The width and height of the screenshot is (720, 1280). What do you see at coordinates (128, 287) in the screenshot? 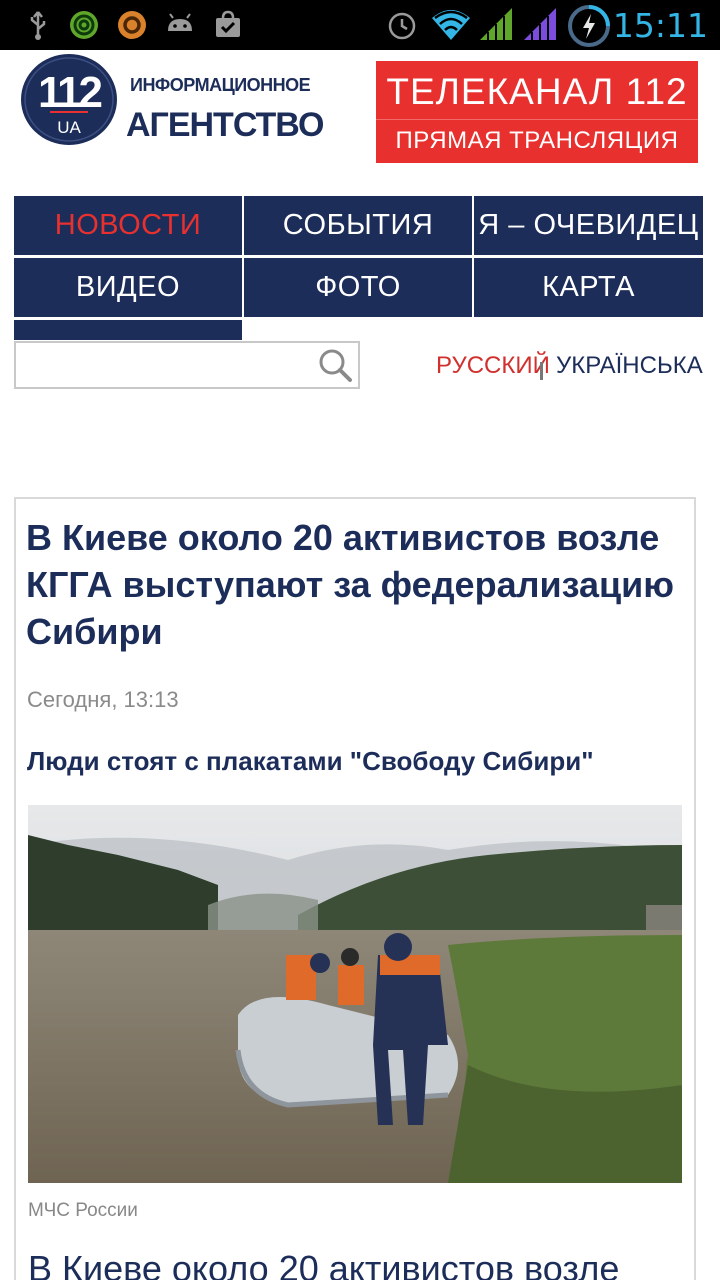
I see `nav-item-video: ВИДЕО` at bounding box center [128, 287].